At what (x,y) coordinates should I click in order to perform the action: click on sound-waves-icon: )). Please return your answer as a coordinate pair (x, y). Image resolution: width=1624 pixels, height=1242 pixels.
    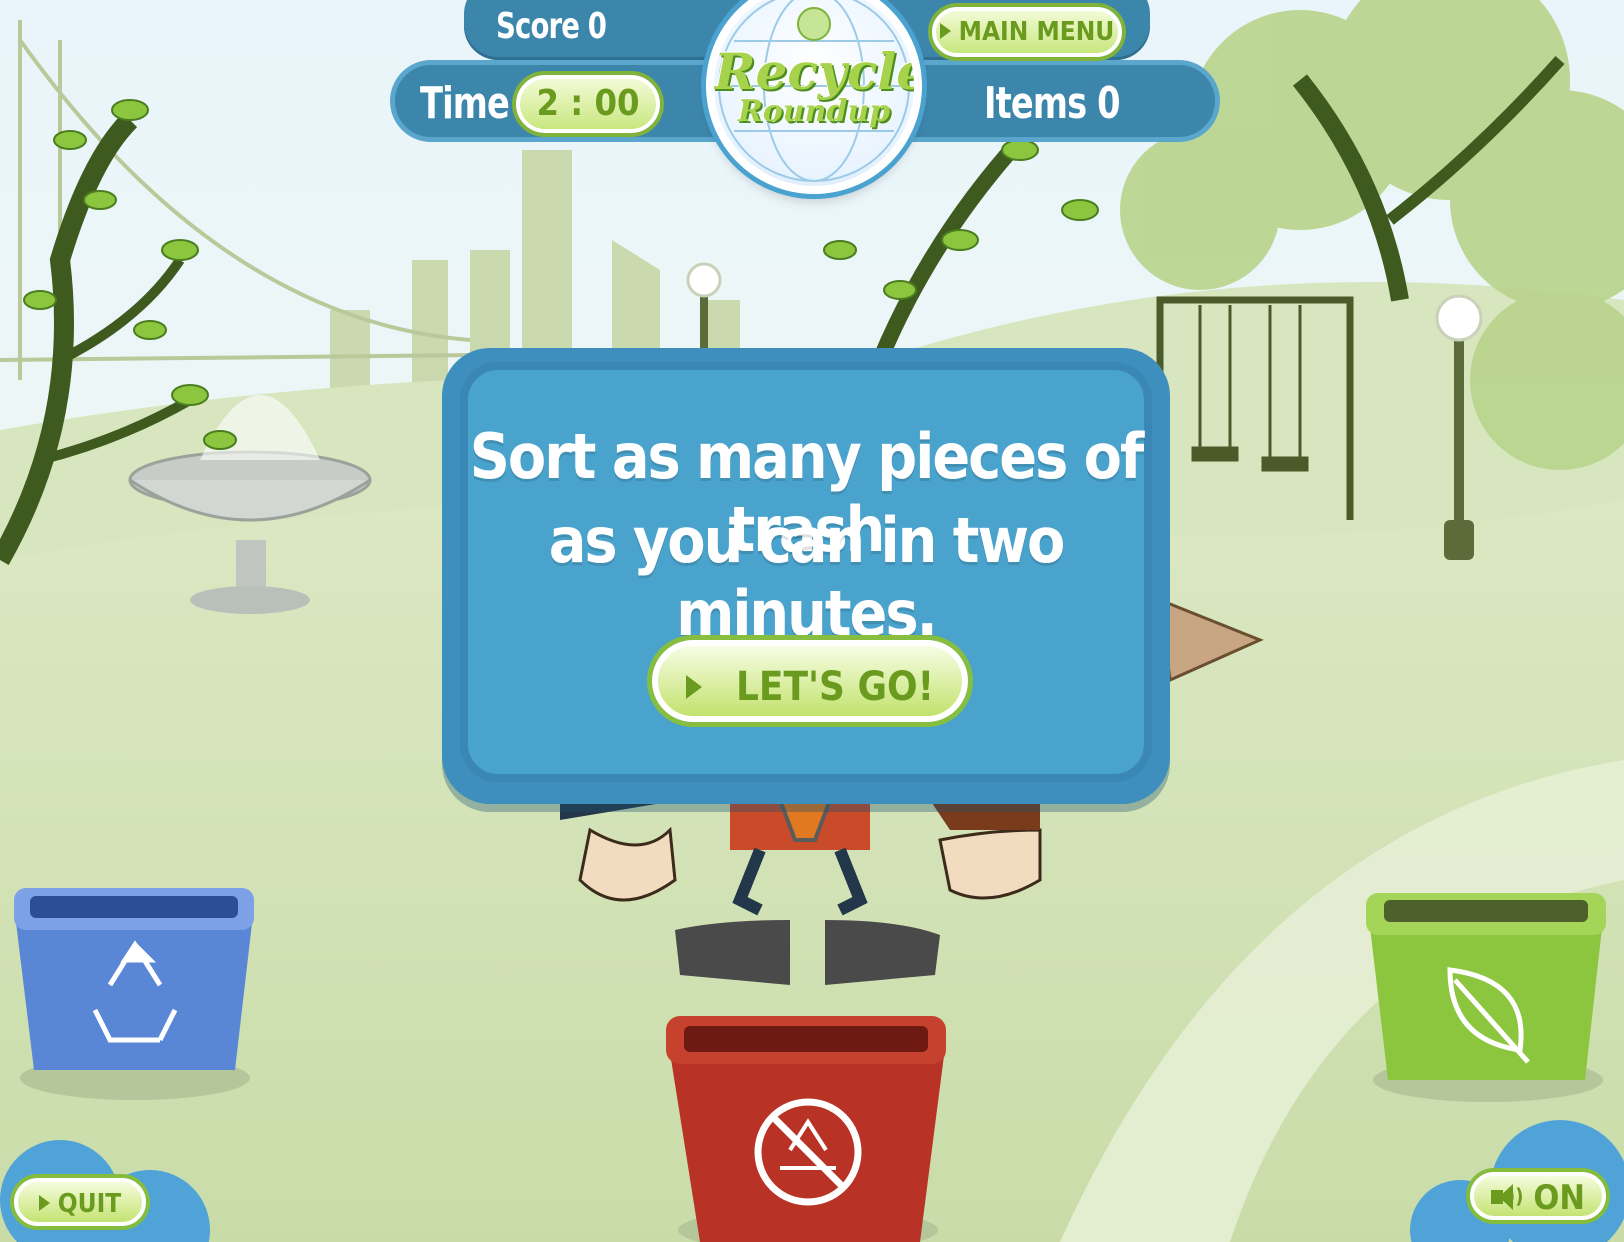
    Looking at the image, I should click on (1515, 1195).